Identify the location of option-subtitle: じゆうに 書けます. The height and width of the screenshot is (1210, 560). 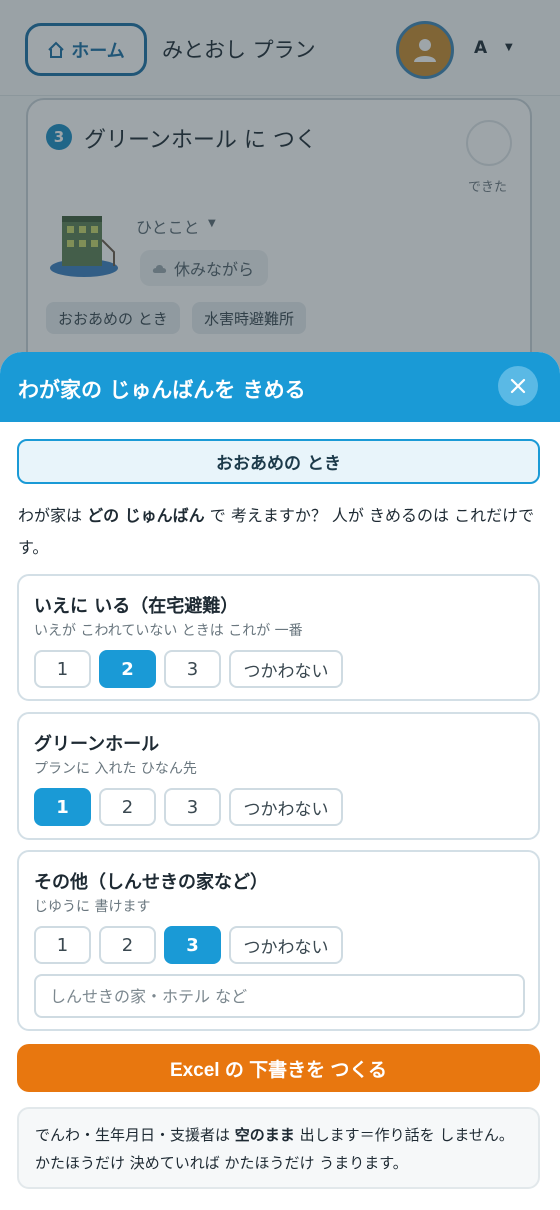
(92, 907).